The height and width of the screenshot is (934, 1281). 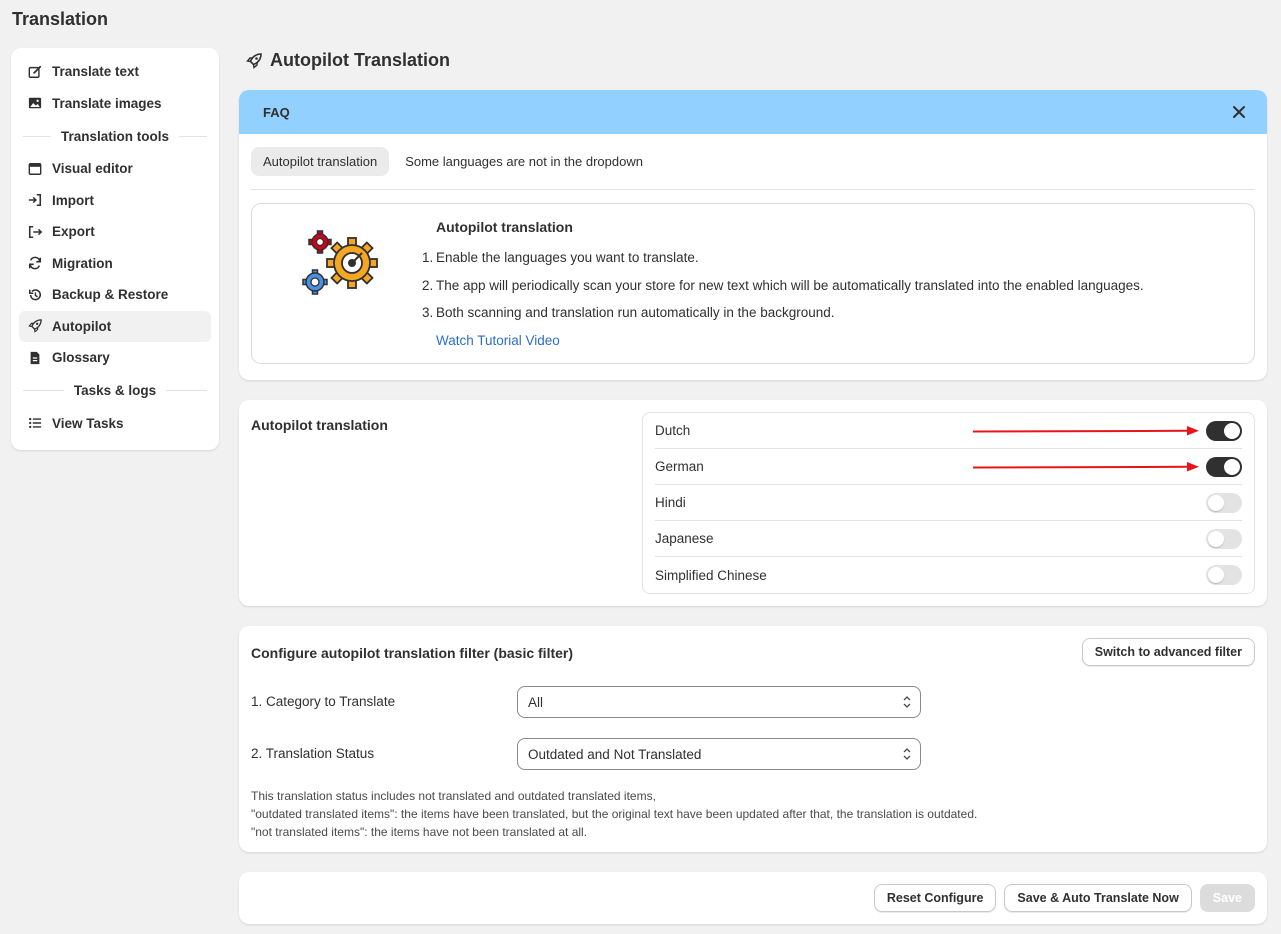 I want to click on app-title: Translation, so click(x=60, y=19).